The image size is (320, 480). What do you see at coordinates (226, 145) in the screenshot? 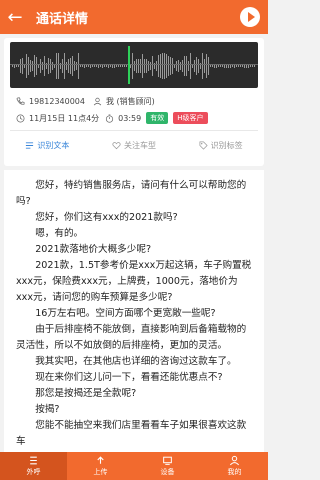
I see `recognize-tags-label: 识别标签` at bounding box center [226, 145].